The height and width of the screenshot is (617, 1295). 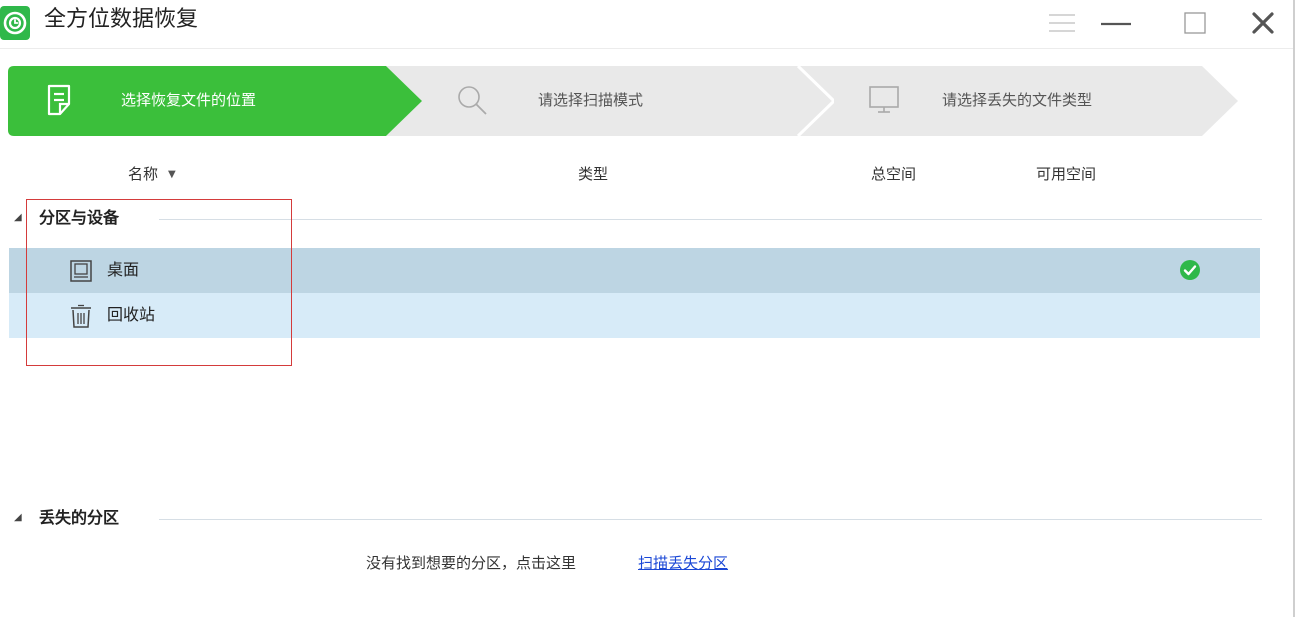 I want to click on menu-icon, so click(x=1062, y=23).